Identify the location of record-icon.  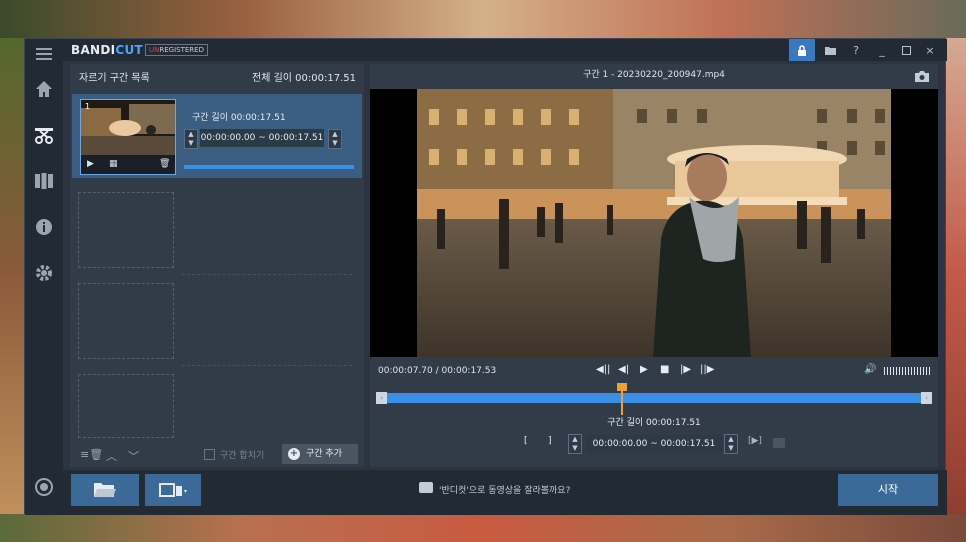
(44, 488).